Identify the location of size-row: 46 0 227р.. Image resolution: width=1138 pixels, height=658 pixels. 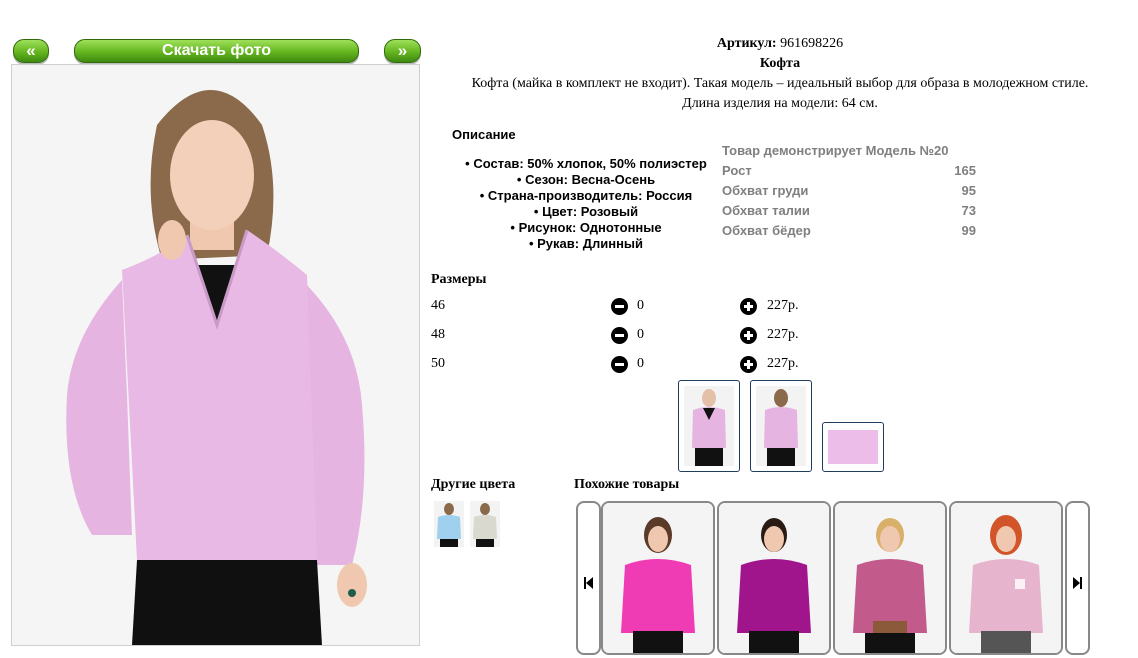
(631, 307).